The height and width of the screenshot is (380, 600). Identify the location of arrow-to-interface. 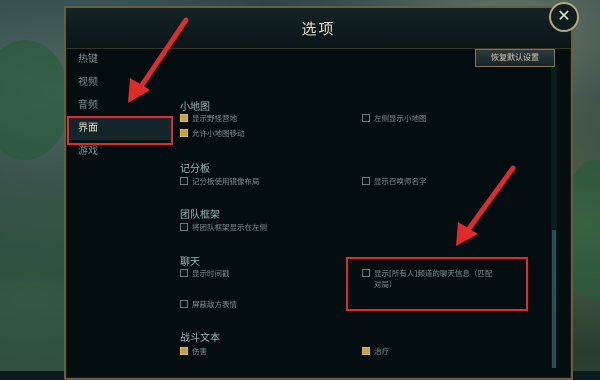
(158, 60).